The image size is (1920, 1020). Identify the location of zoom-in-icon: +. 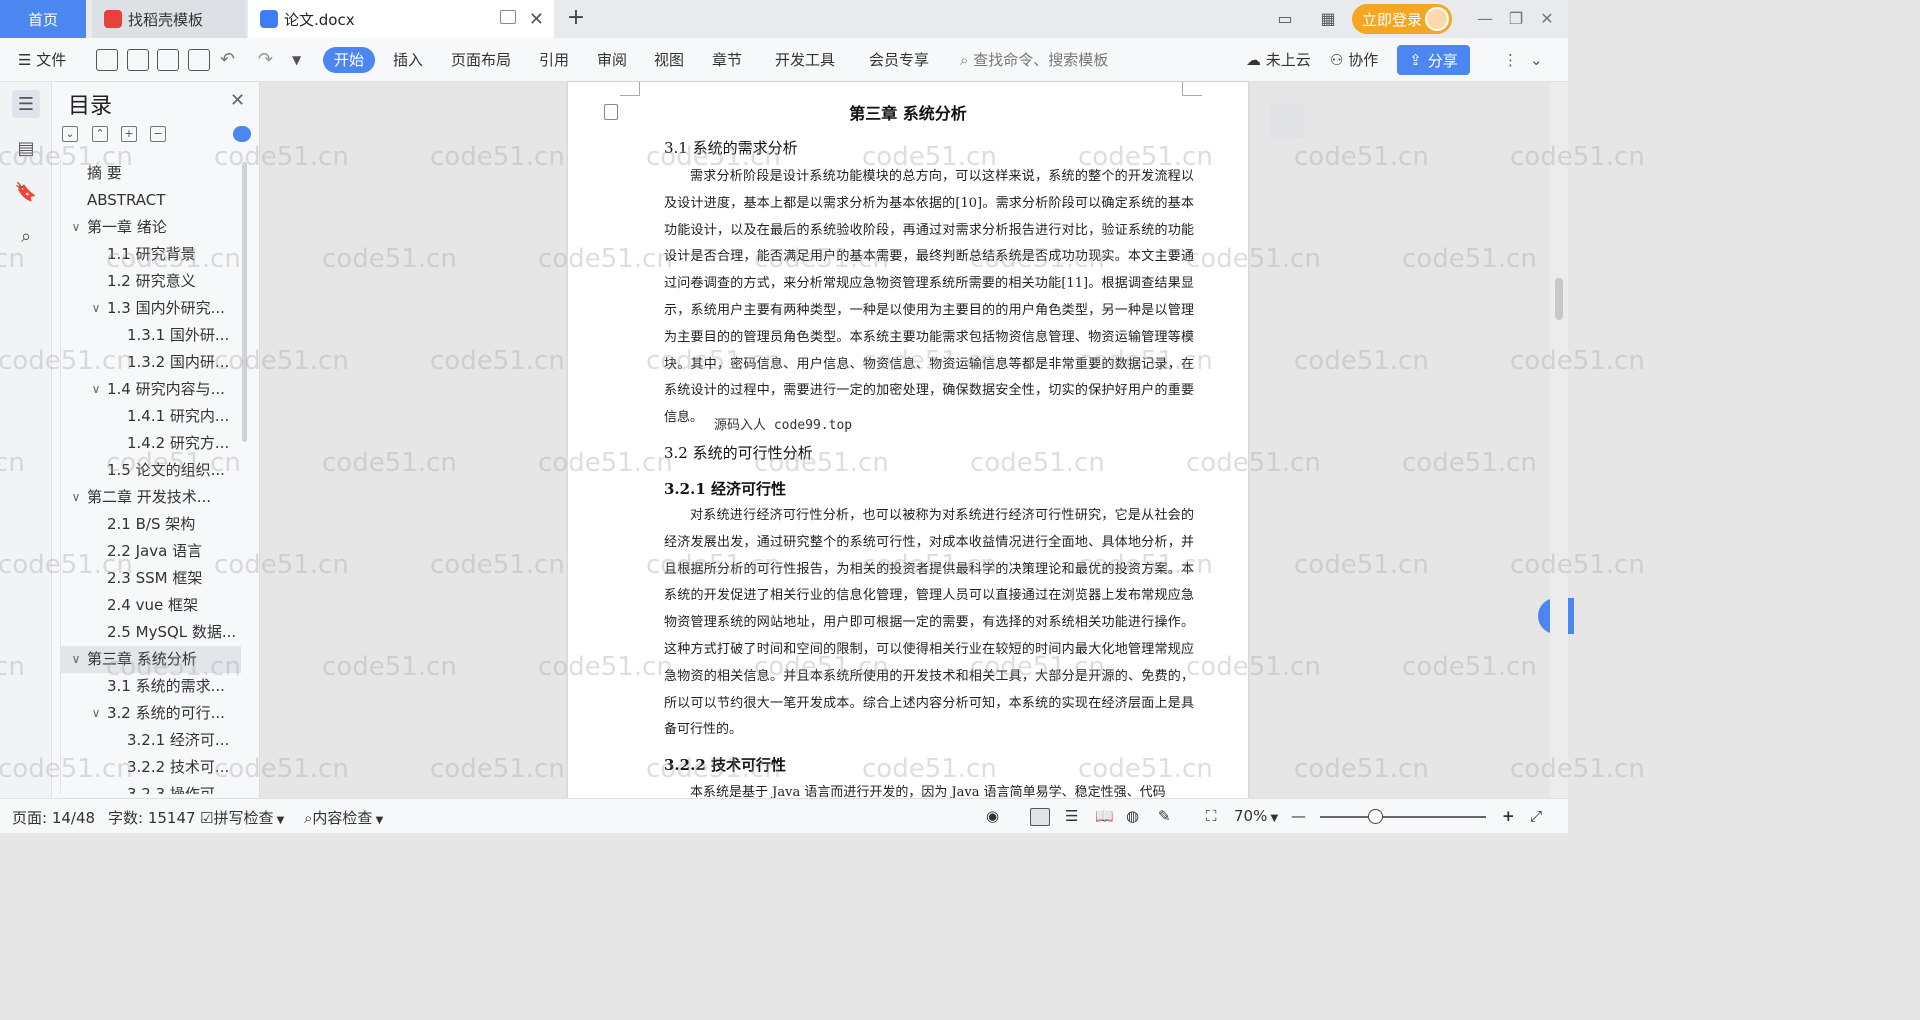
(1508, 816).